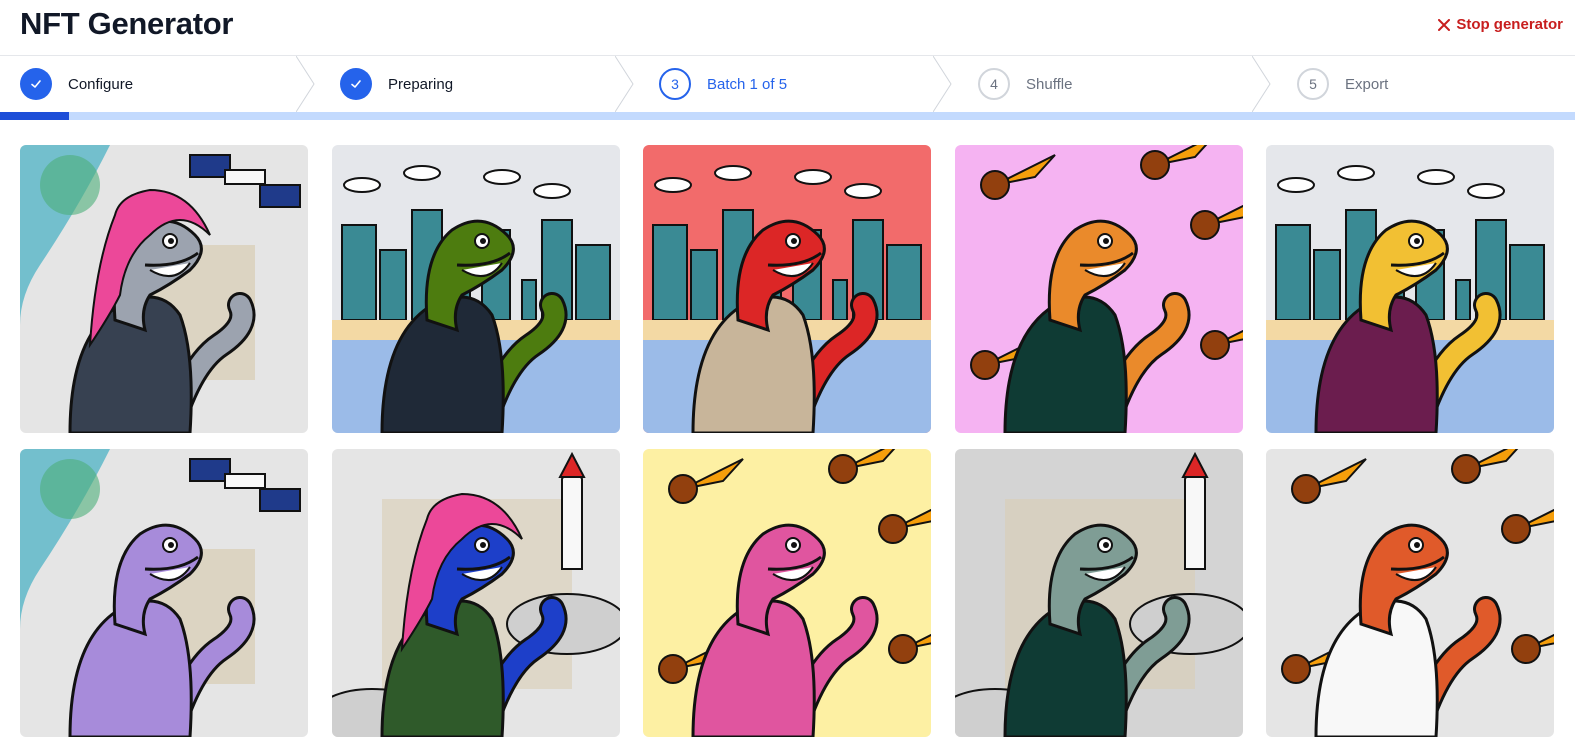  What do you see at coordinates (675, 84) in the screenshot?
I see `step-number: 3` at bounding box center [675, 84].